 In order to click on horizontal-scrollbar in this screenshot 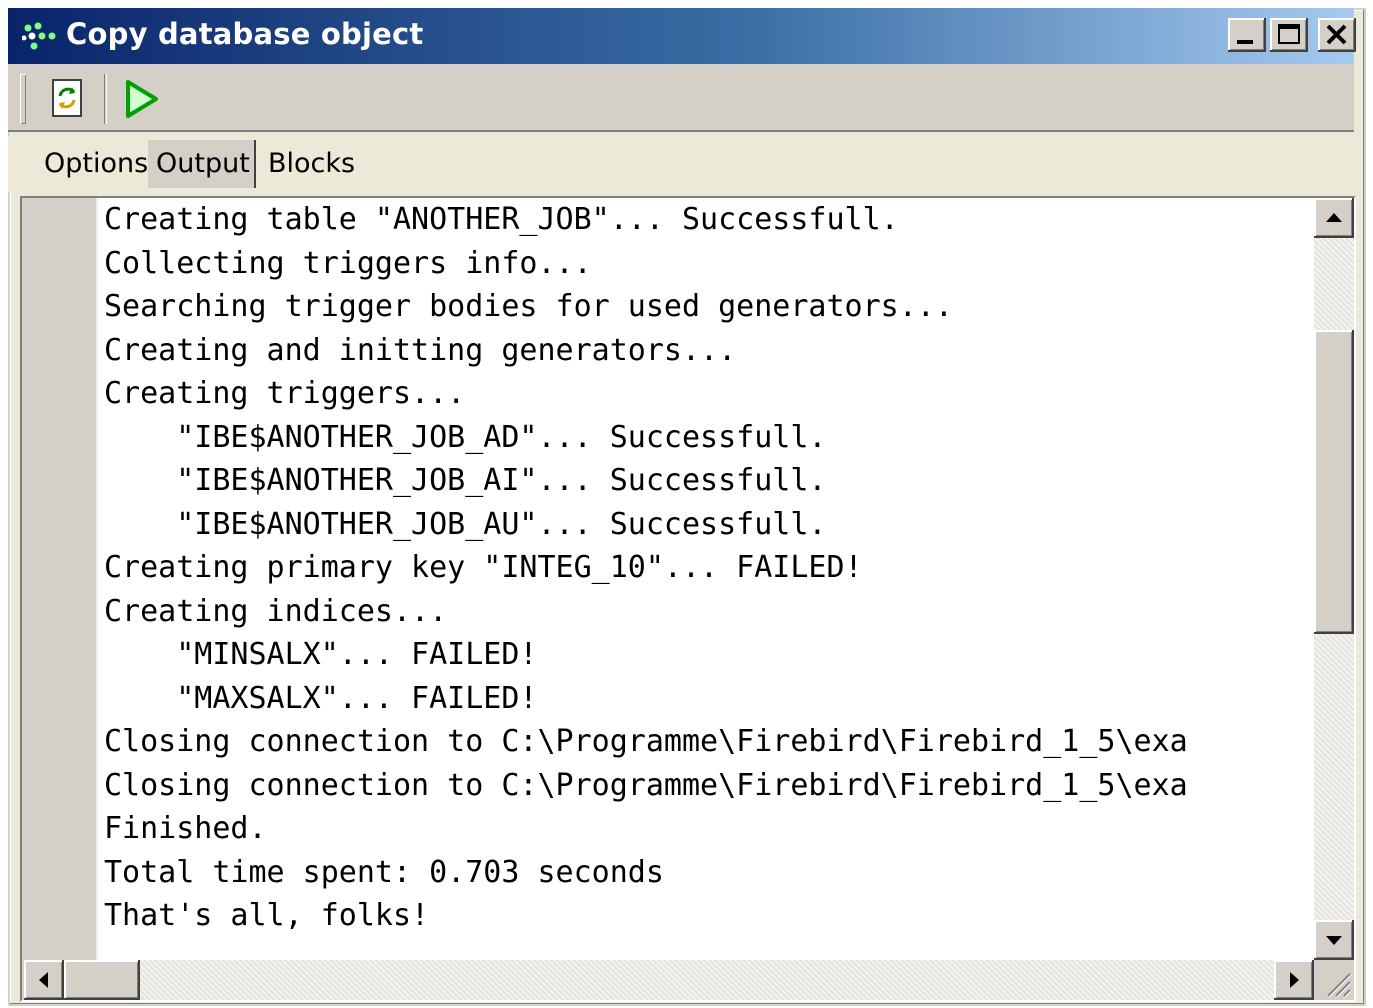, I will do `click(669, 980)`.